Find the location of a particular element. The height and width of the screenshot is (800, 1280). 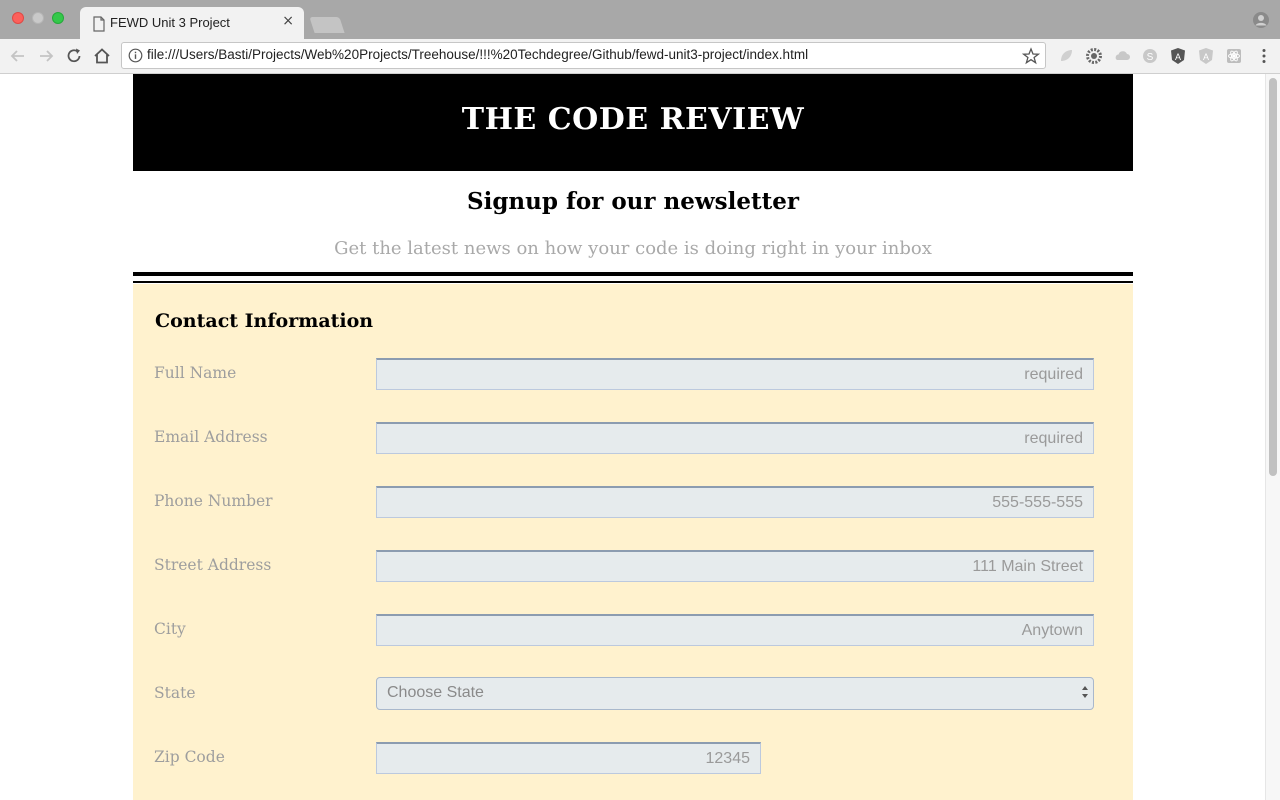

full-name-input is located at coordinates (735, 374).